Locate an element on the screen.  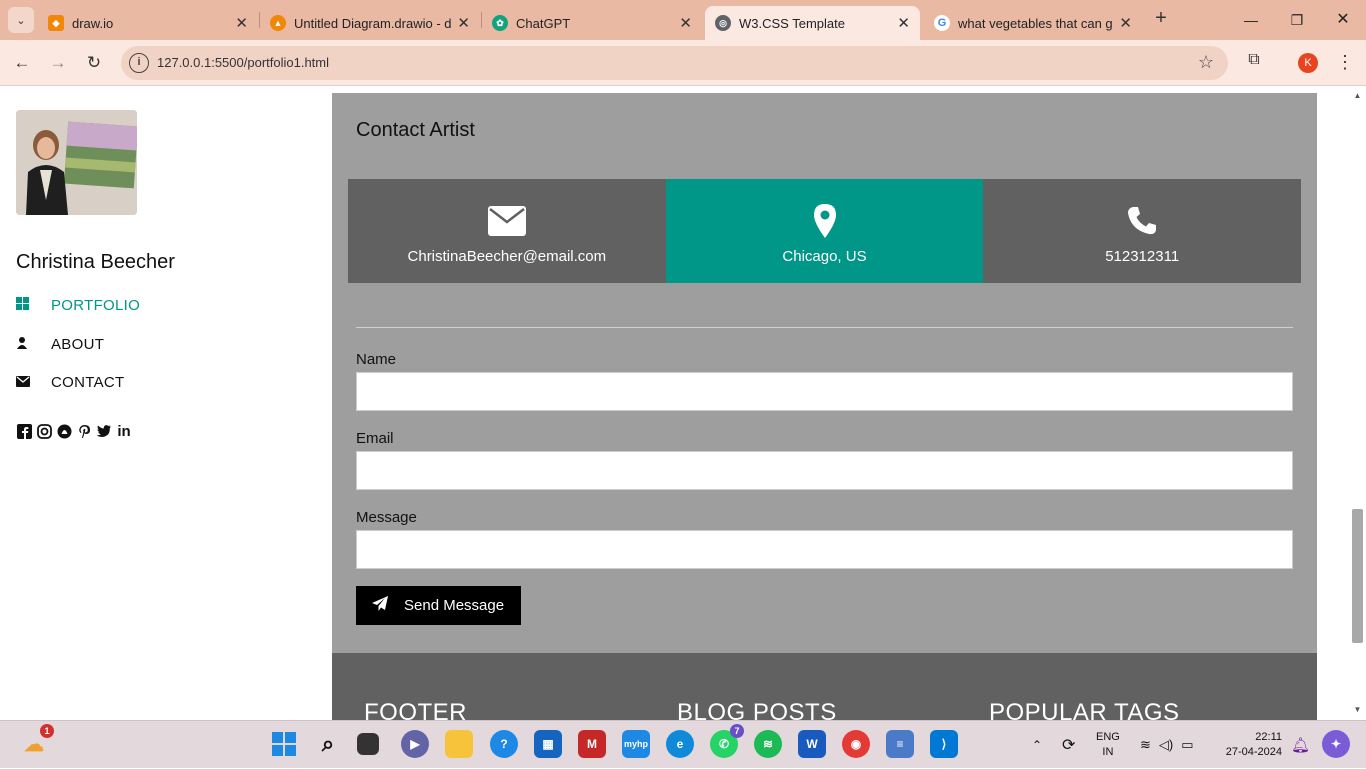
drawio-favicon-icon: ▲ is located at coordinates (278, 23).